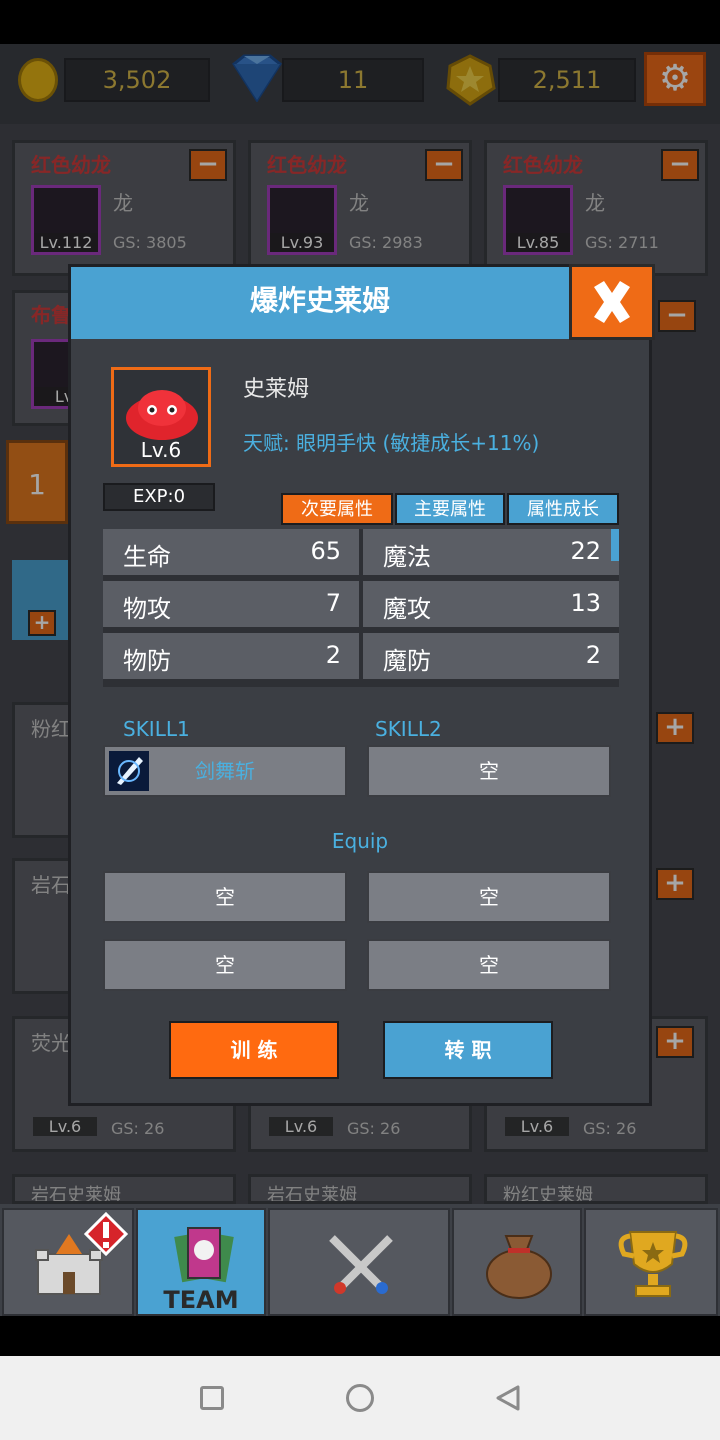 Image resolution: width=720 pixels, height=1440 pixels. I want to click on status-bar, so click(360, 22).